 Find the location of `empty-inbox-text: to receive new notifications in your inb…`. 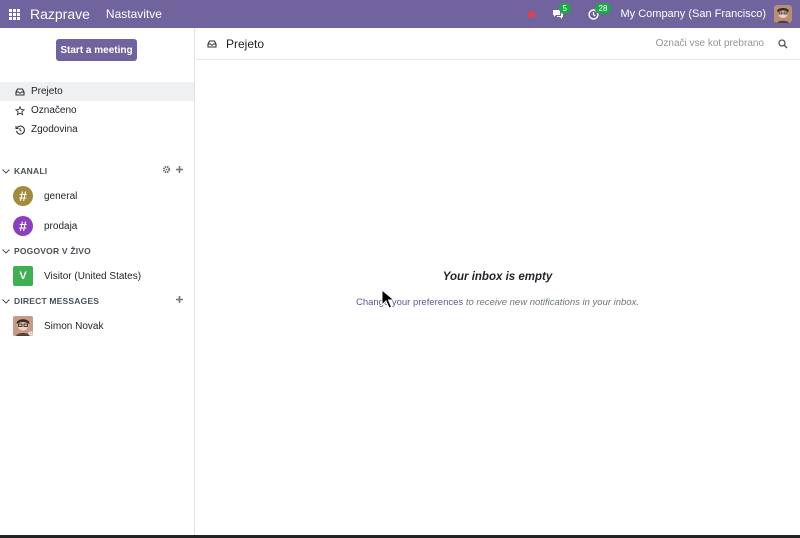

empty-inbox-text: to receive new notifications in your inb… is located at coordinates (552, 302).